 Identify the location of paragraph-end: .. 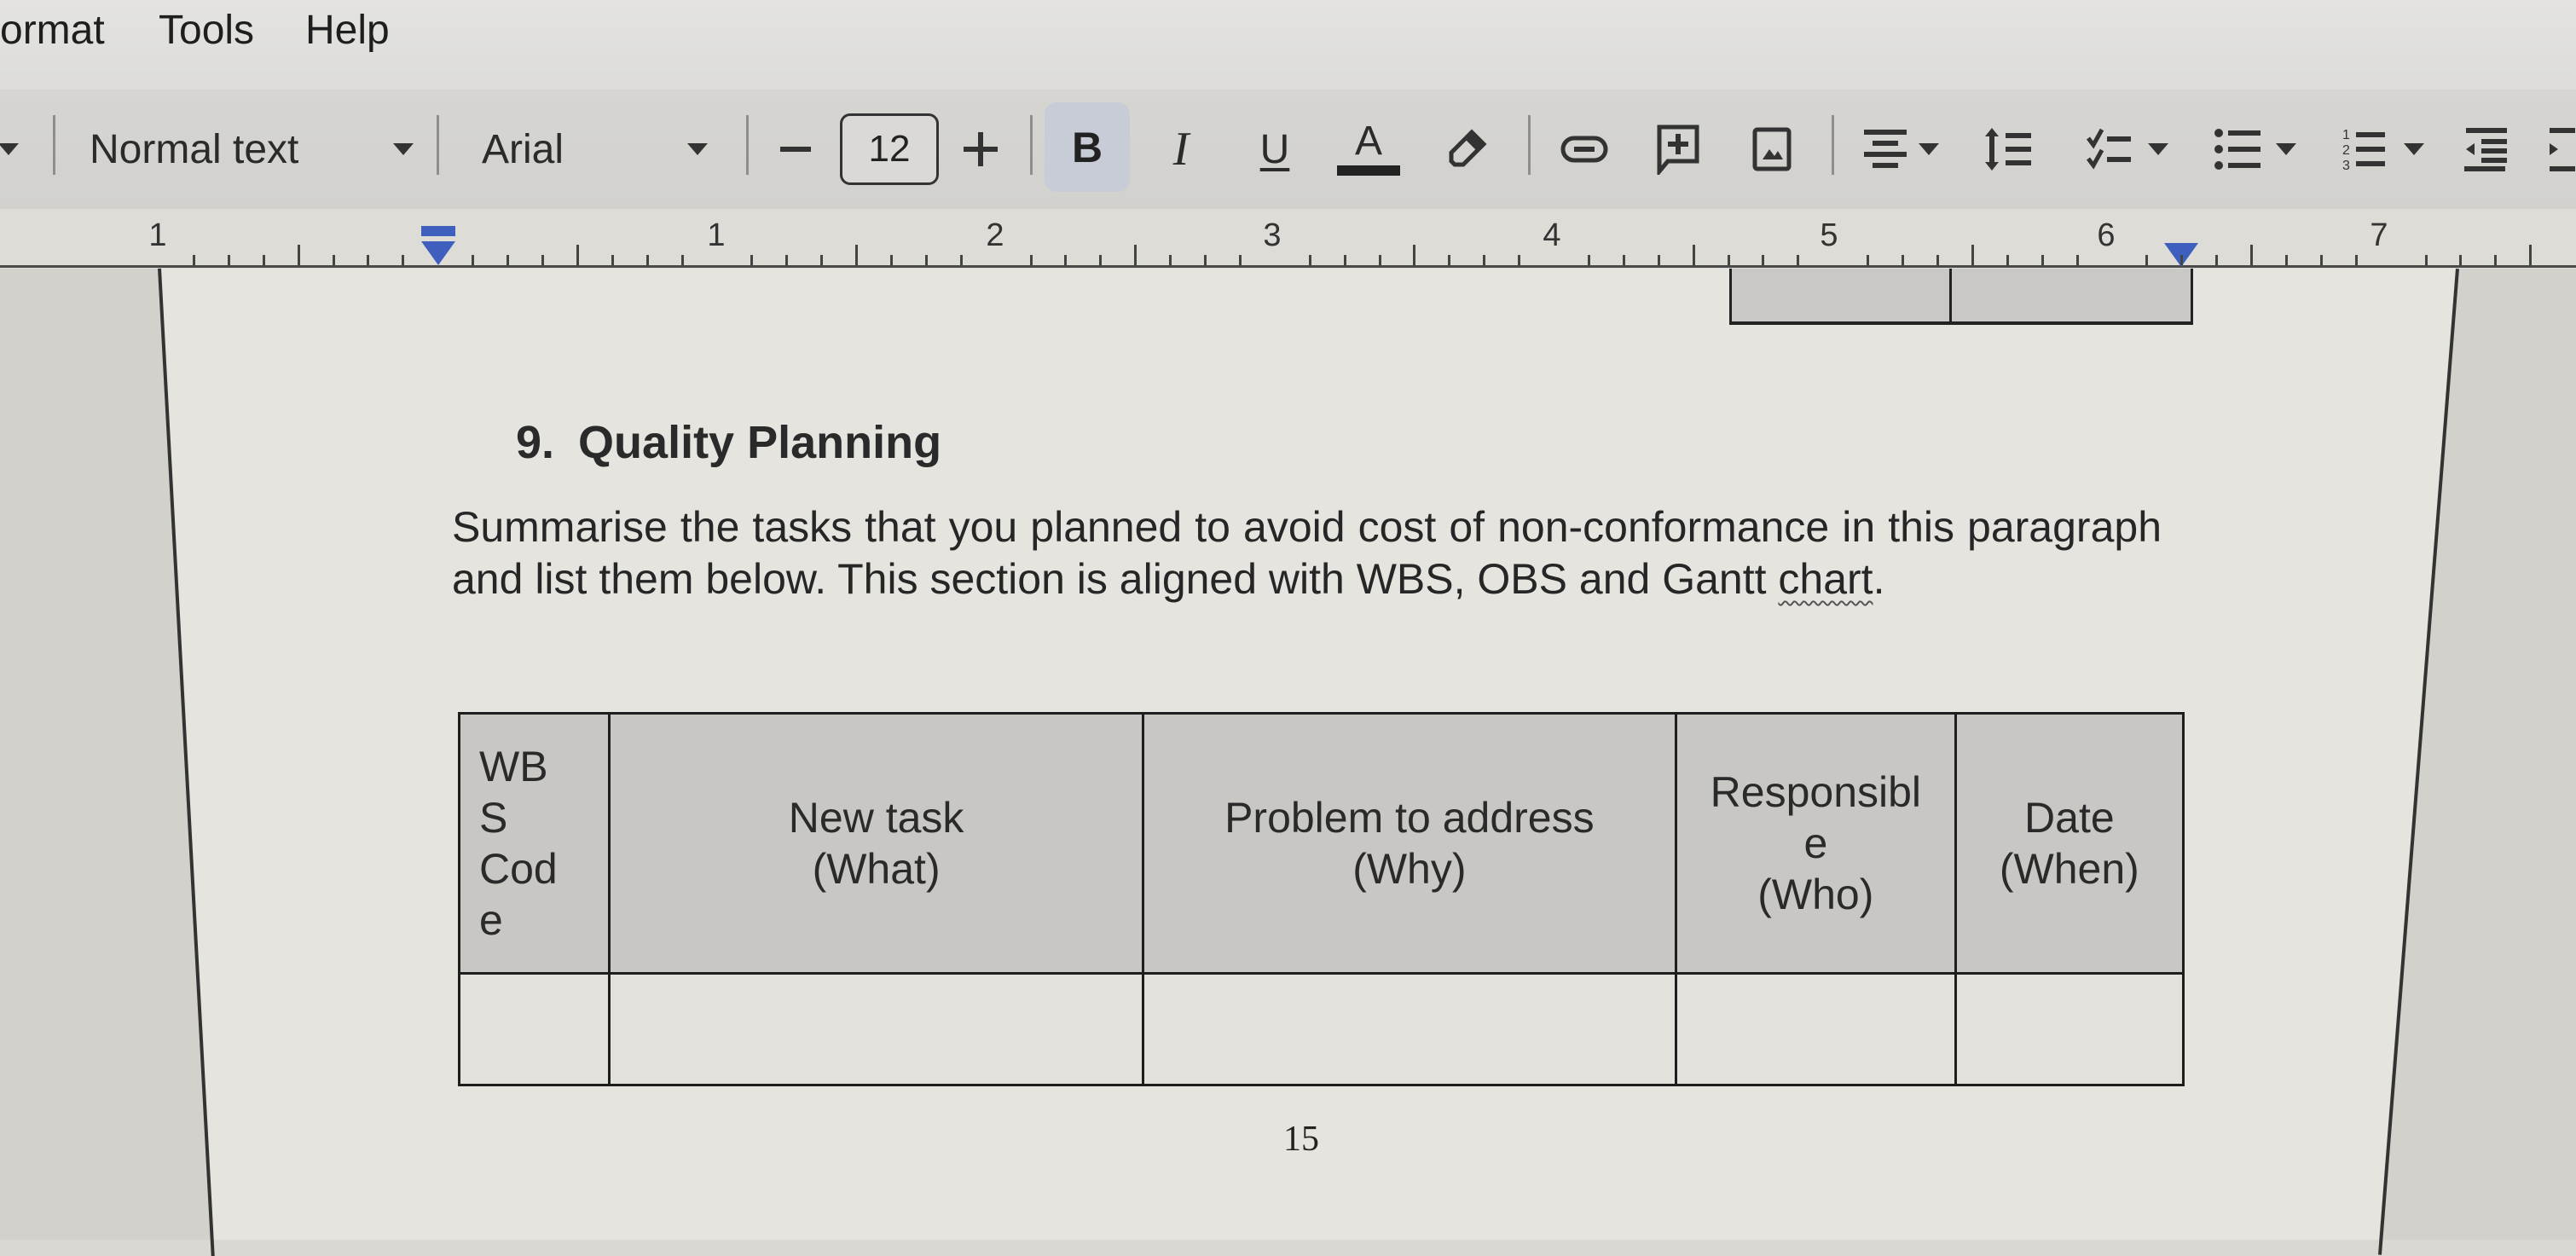
(1879, 579).